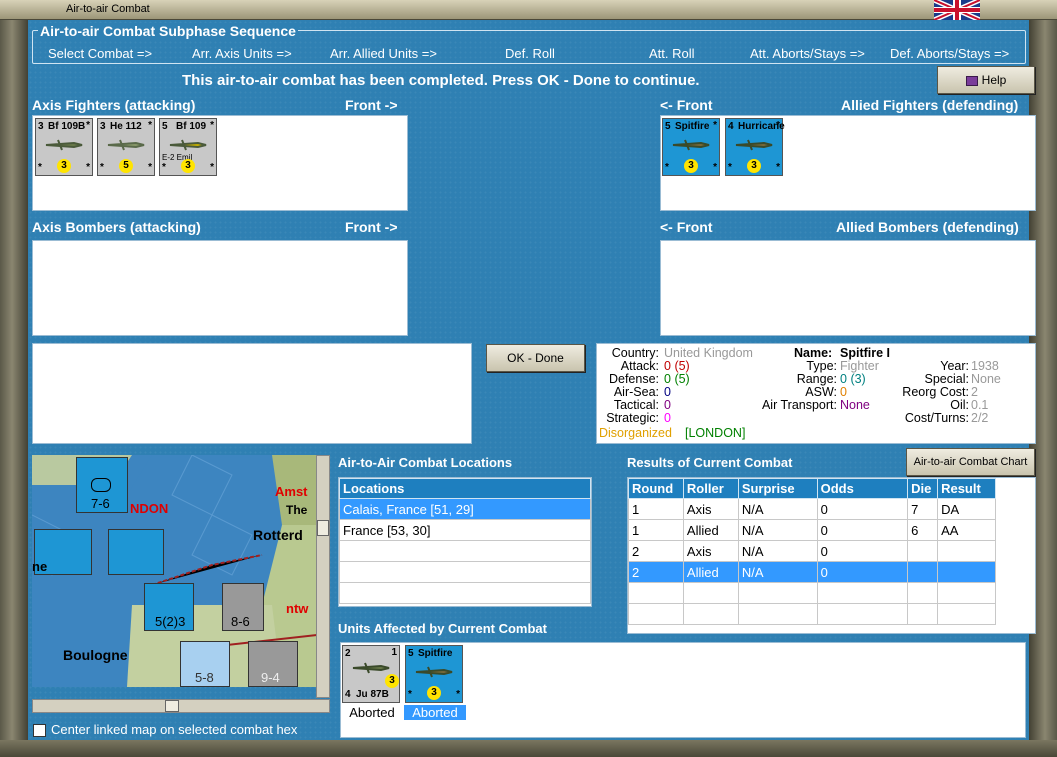 This screenshot has width=1057, height=757. What do you see at coordinates (169, 607) in the screenshot?
I see `map-unit-counter: 5(2)3` at bounding box center [169, 607].